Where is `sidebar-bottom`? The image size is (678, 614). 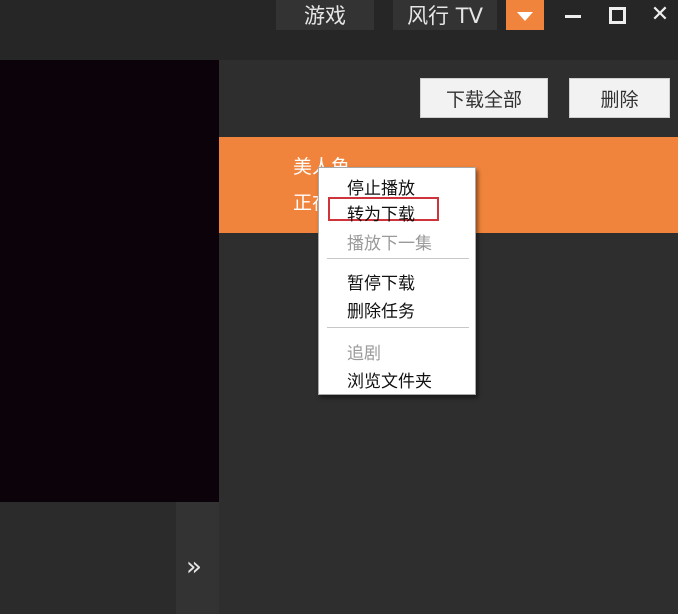 sidebar-bottom is located at coordinates (88, 558).